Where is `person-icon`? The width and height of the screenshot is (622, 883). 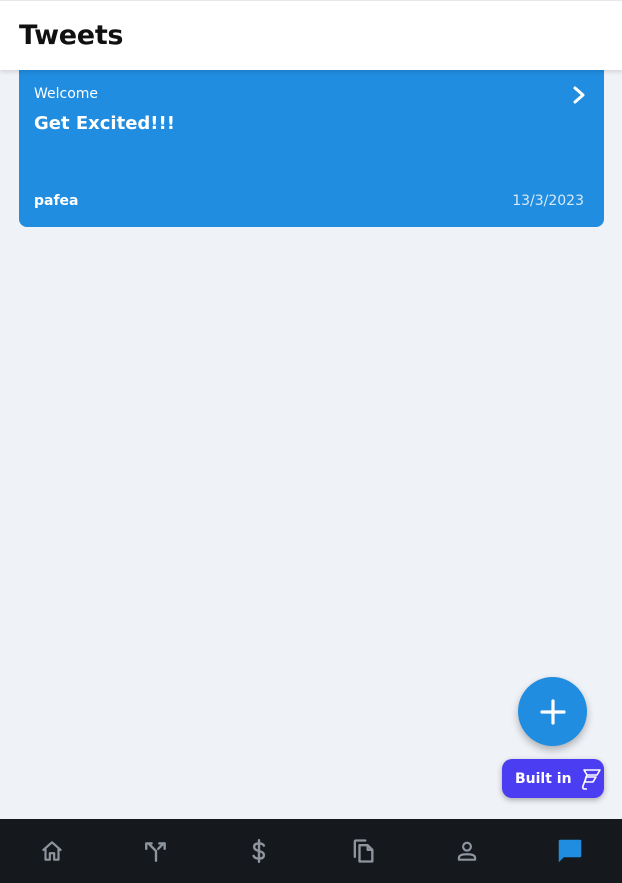
person-icon is located at coordinates (466, 851).